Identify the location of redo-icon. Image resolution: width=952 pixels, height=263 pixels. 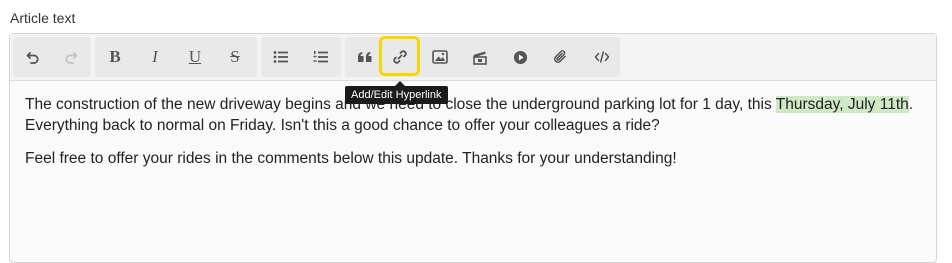
(71, 57).